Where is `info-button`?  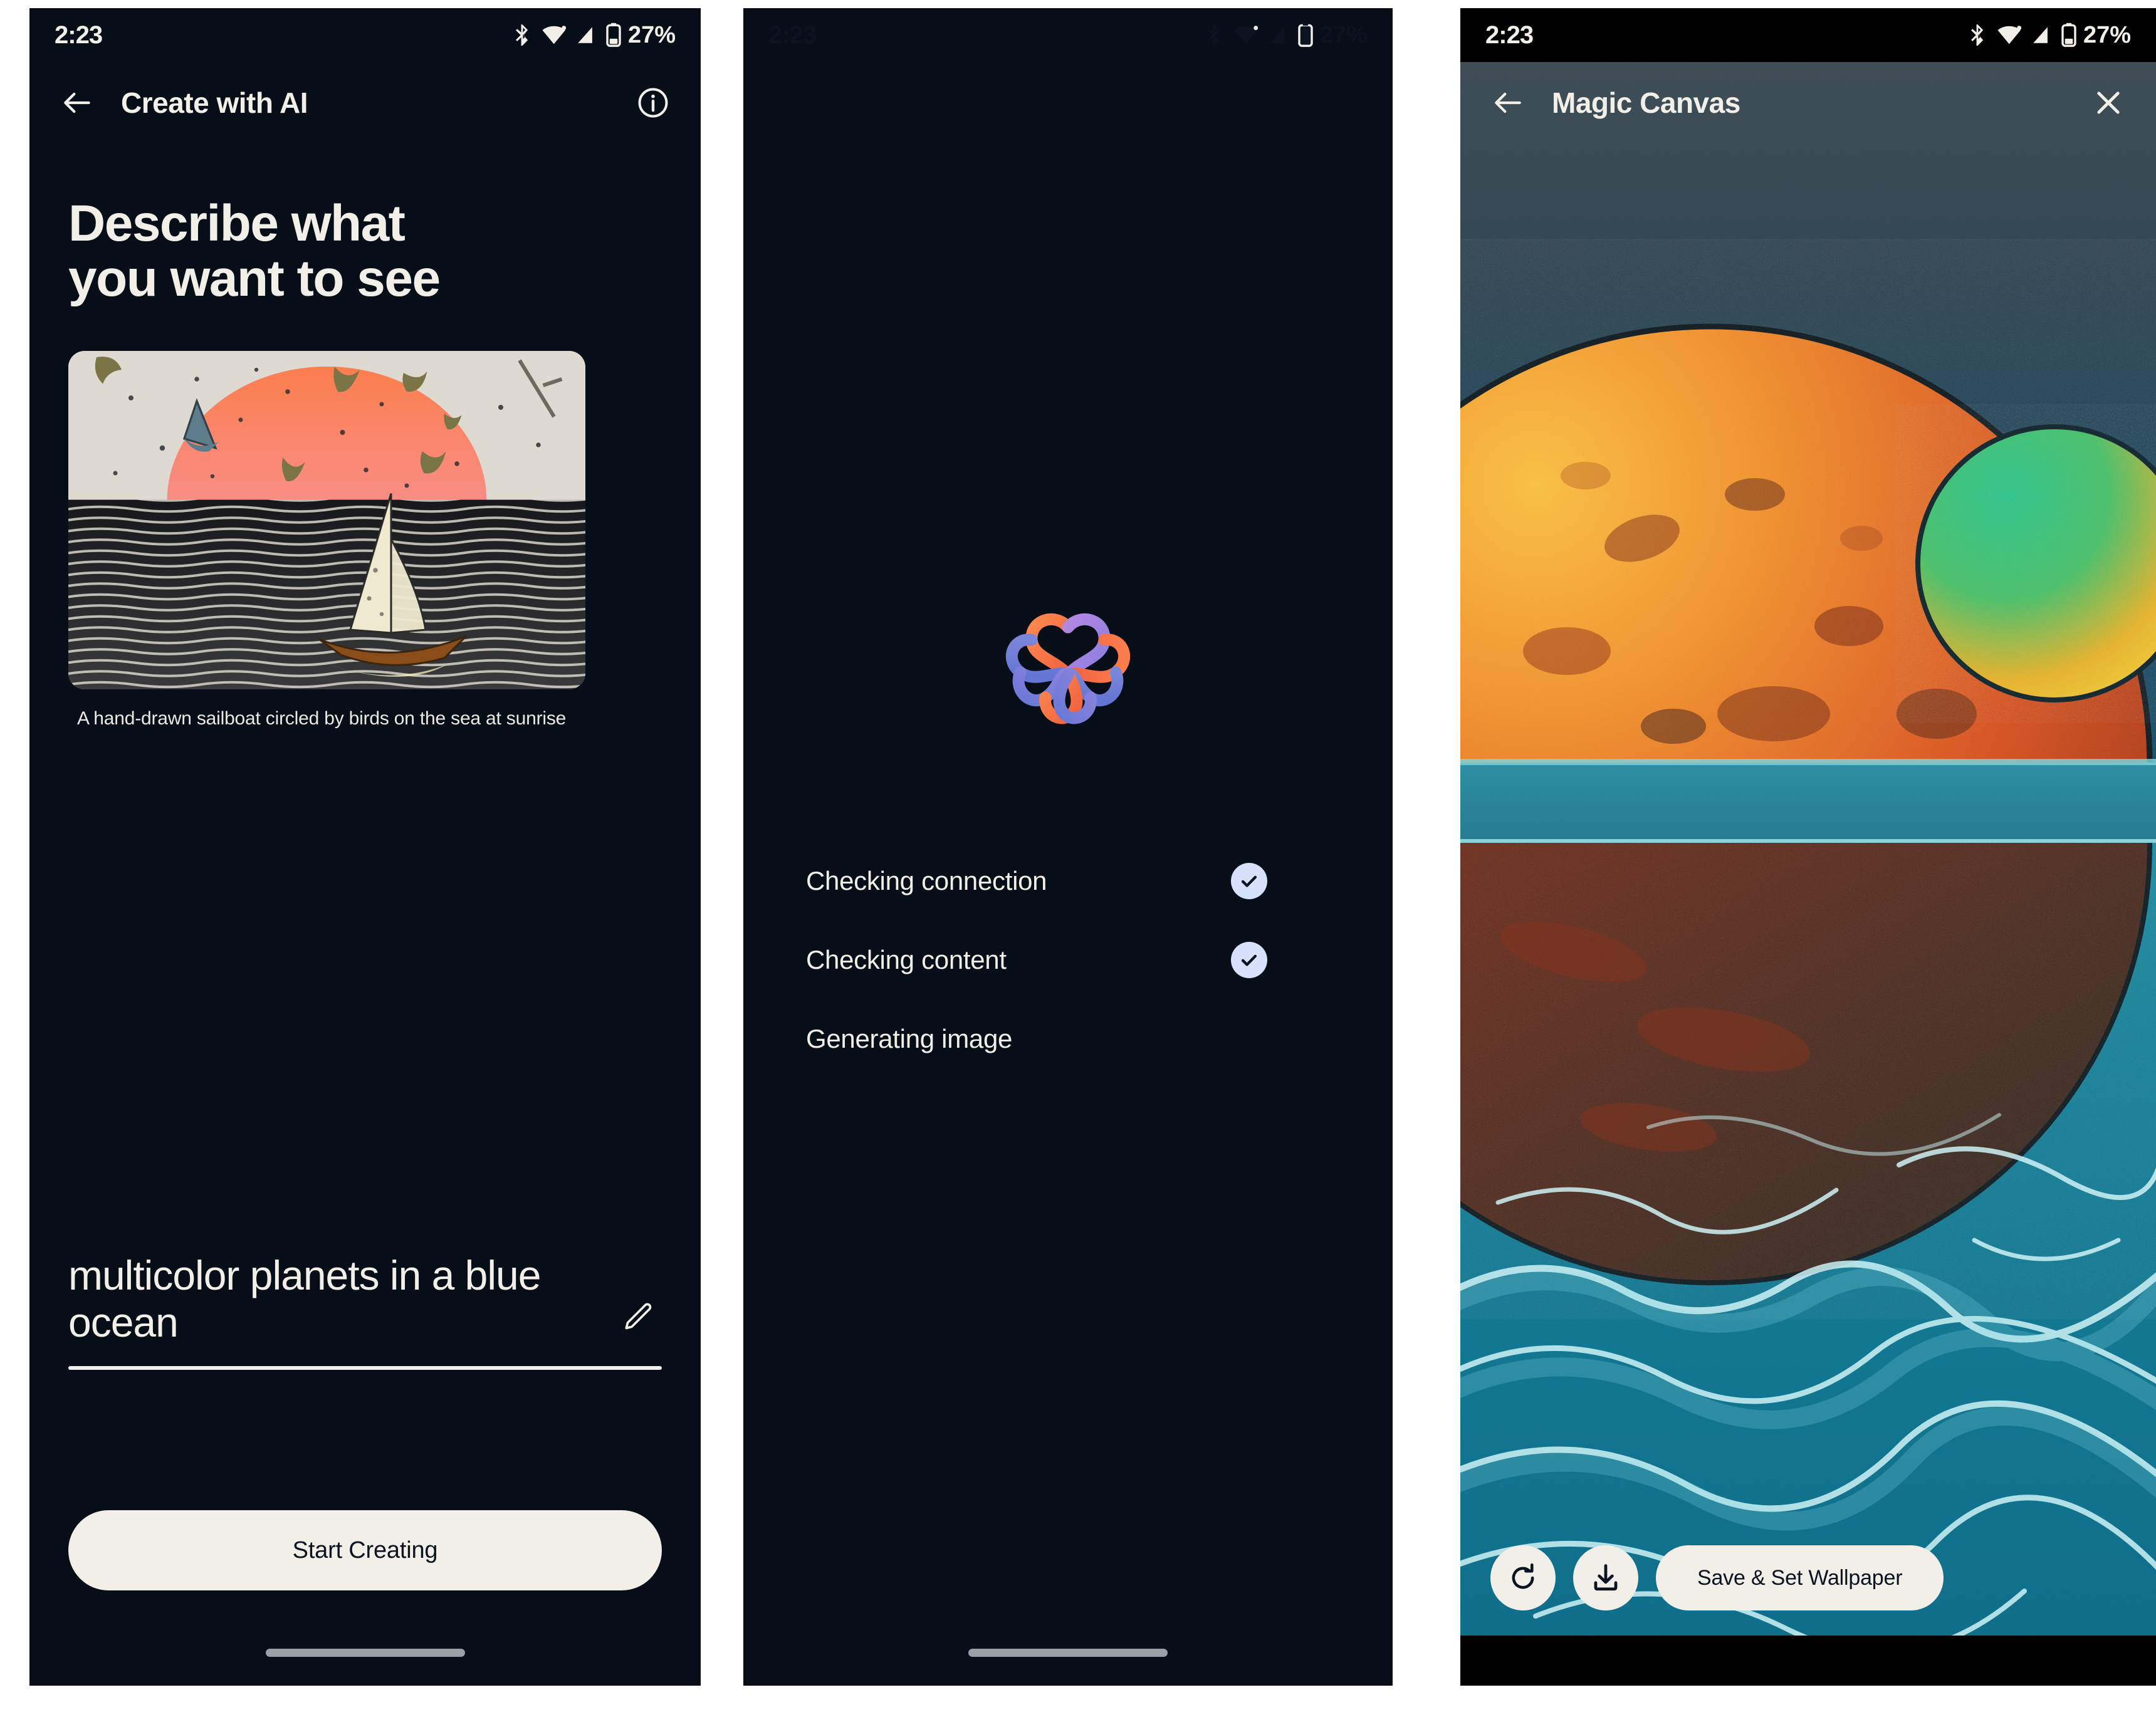
info-button is located at coordinates (653, 102).